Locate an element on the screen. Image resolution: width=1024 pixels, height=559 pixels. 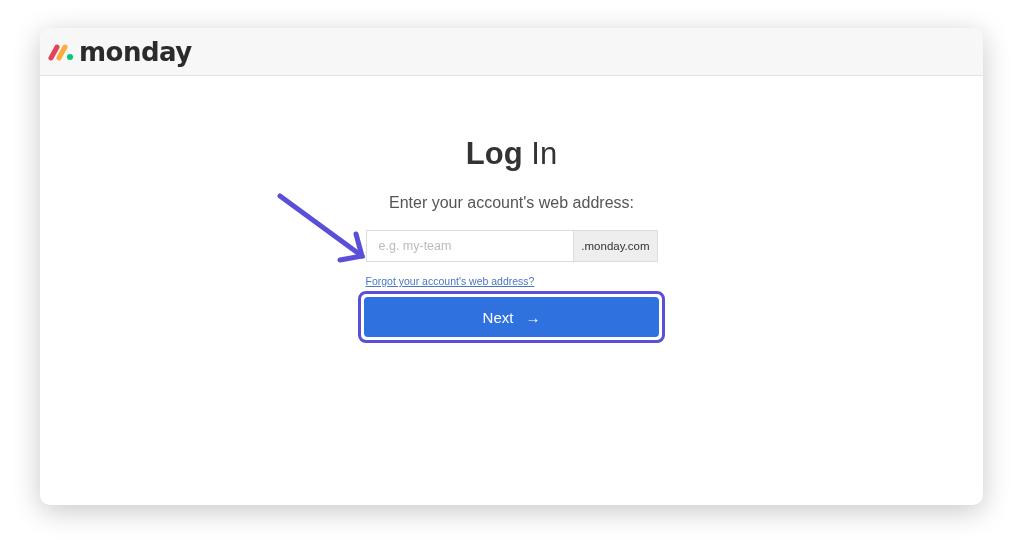
forgot-link: Forgot your account's web address? is located at coordinates (450, 281).